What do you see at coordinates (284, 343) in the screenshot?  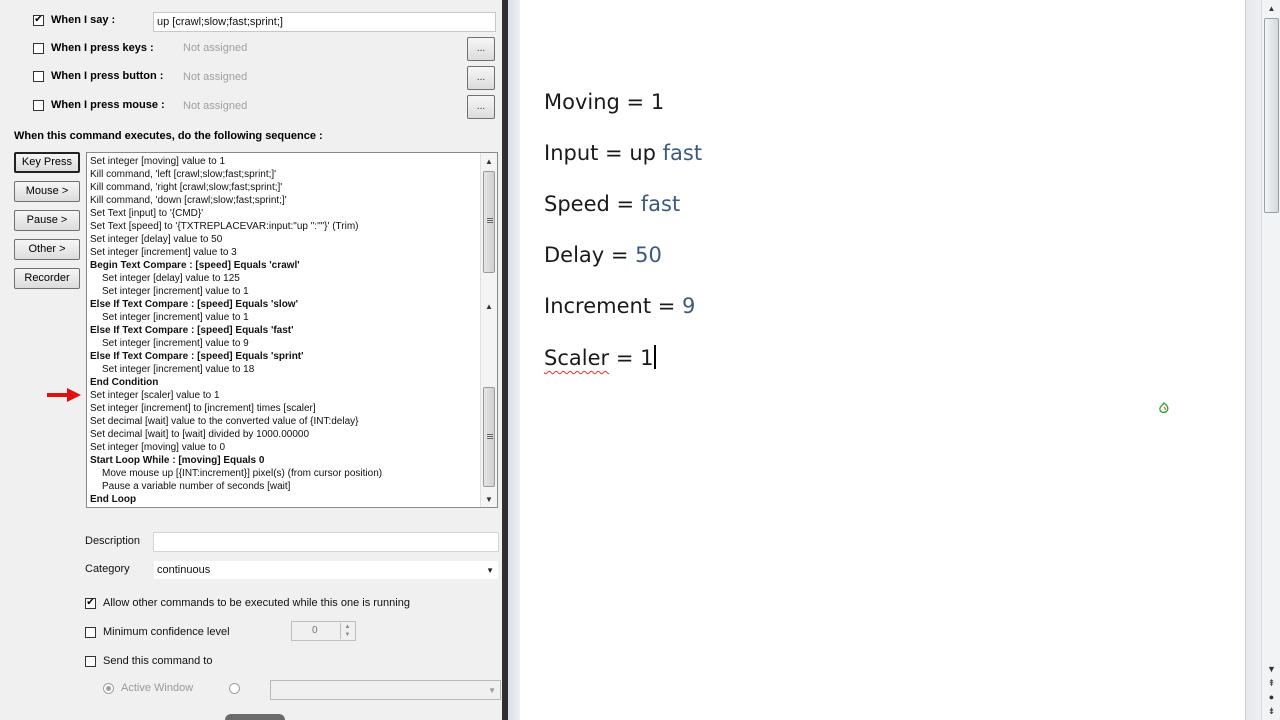 I see `sequence-action: Set integer [increment] value to 9` at bounding box center [284, 343].